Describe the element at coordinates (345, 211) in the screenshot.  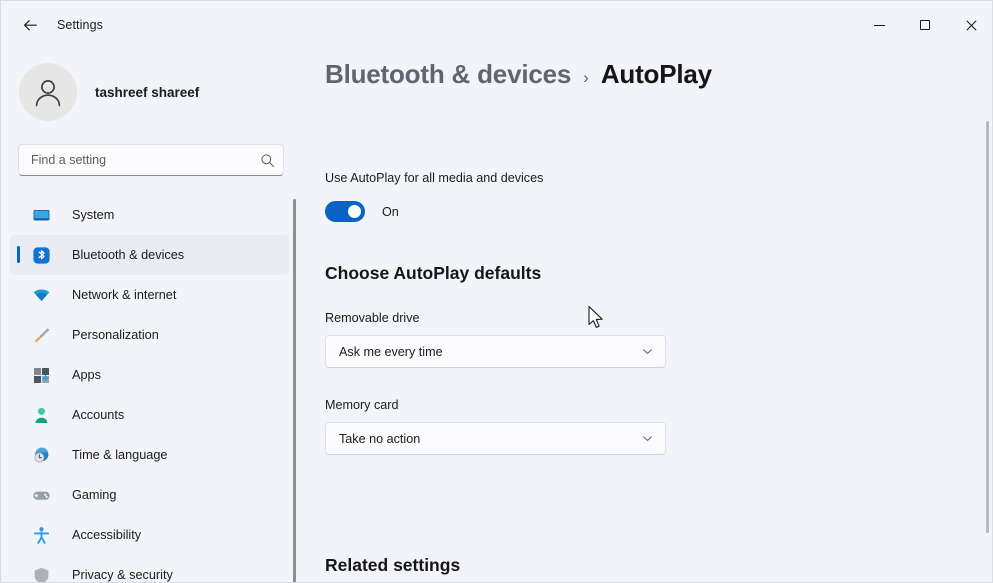
I see `autoplay-toggle-switch` at that location.